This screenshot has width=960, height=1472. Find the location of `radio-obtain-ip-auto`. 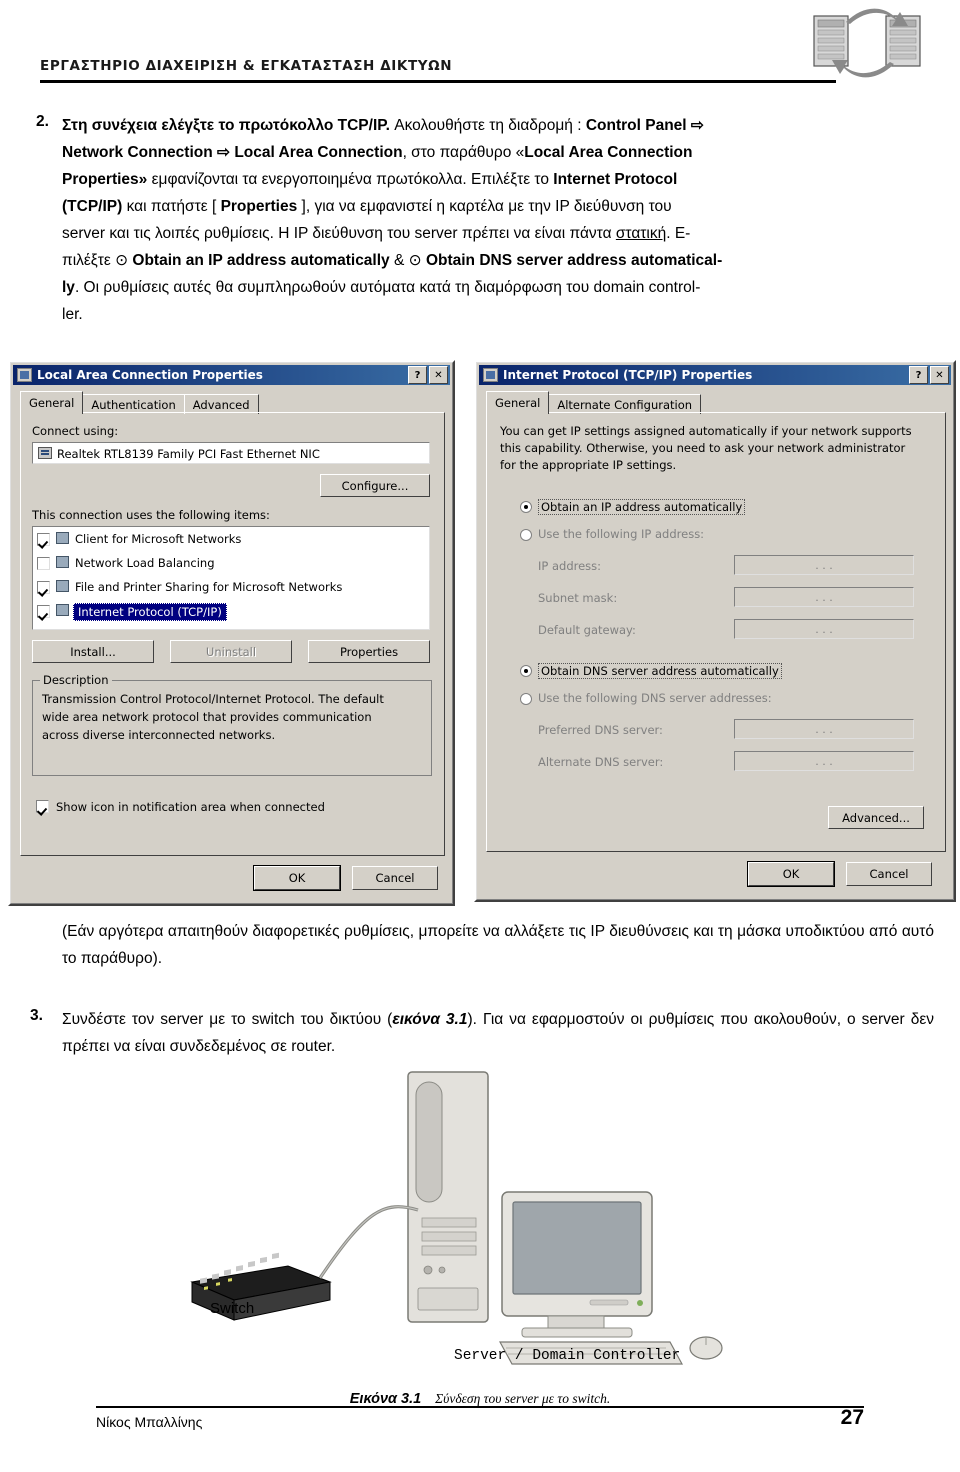

radio-obtain-ip-auto is located at coordinates (526, 507).